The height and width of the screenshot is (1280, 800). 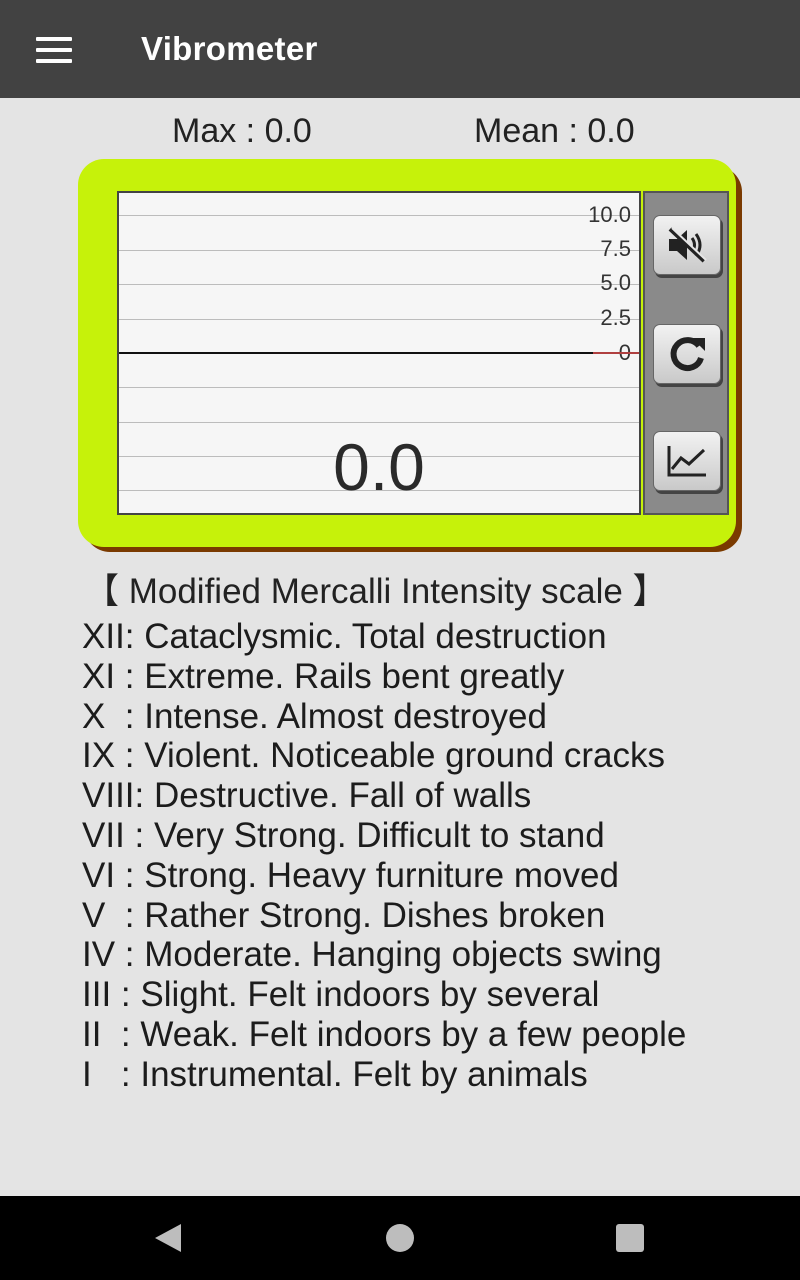 I want to click on scale-item-iv: IV : Moderate. Hanging objects swing, so click(x=372, y=955).